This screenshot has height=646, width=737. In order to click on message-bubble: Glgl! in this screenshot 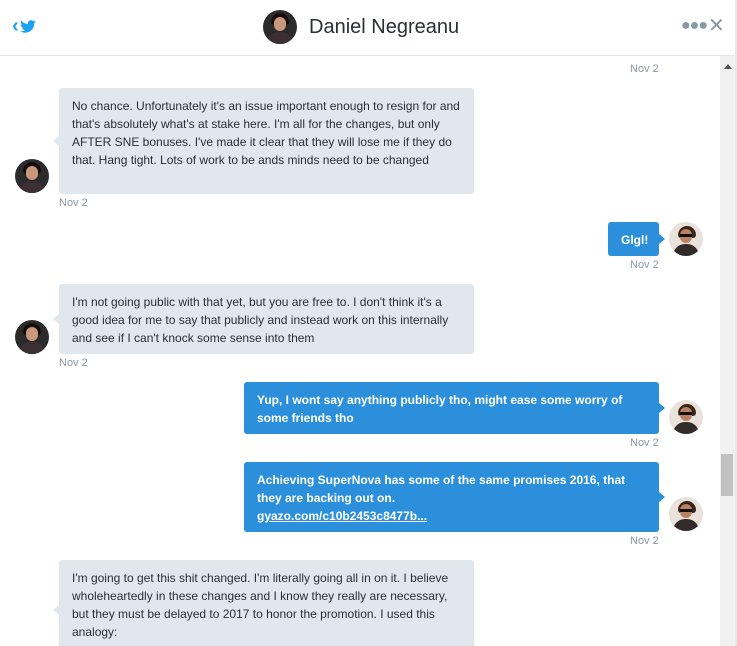, I will do `click(636, 239)`.